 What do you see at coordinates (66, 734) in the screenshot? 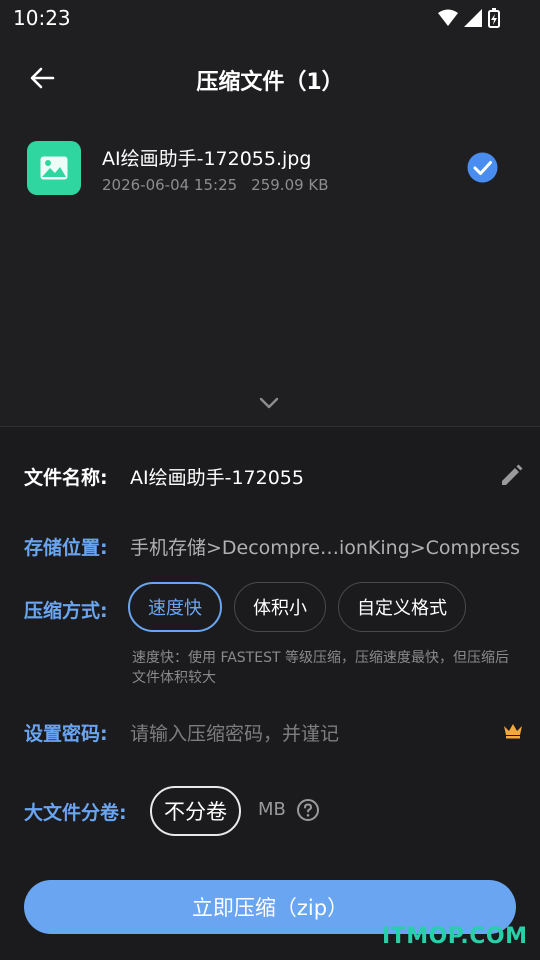
I see `password-label: 设置密码:` at bounding box center [66, 734].